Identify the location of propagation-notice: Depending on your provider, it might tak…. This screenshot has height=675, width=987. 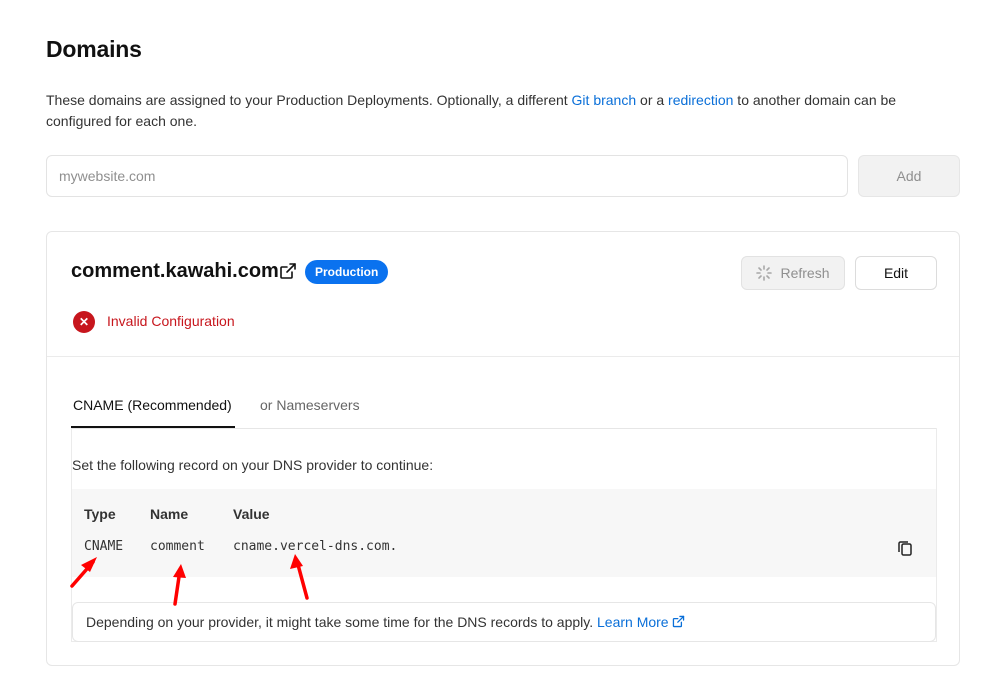
(504, 622).